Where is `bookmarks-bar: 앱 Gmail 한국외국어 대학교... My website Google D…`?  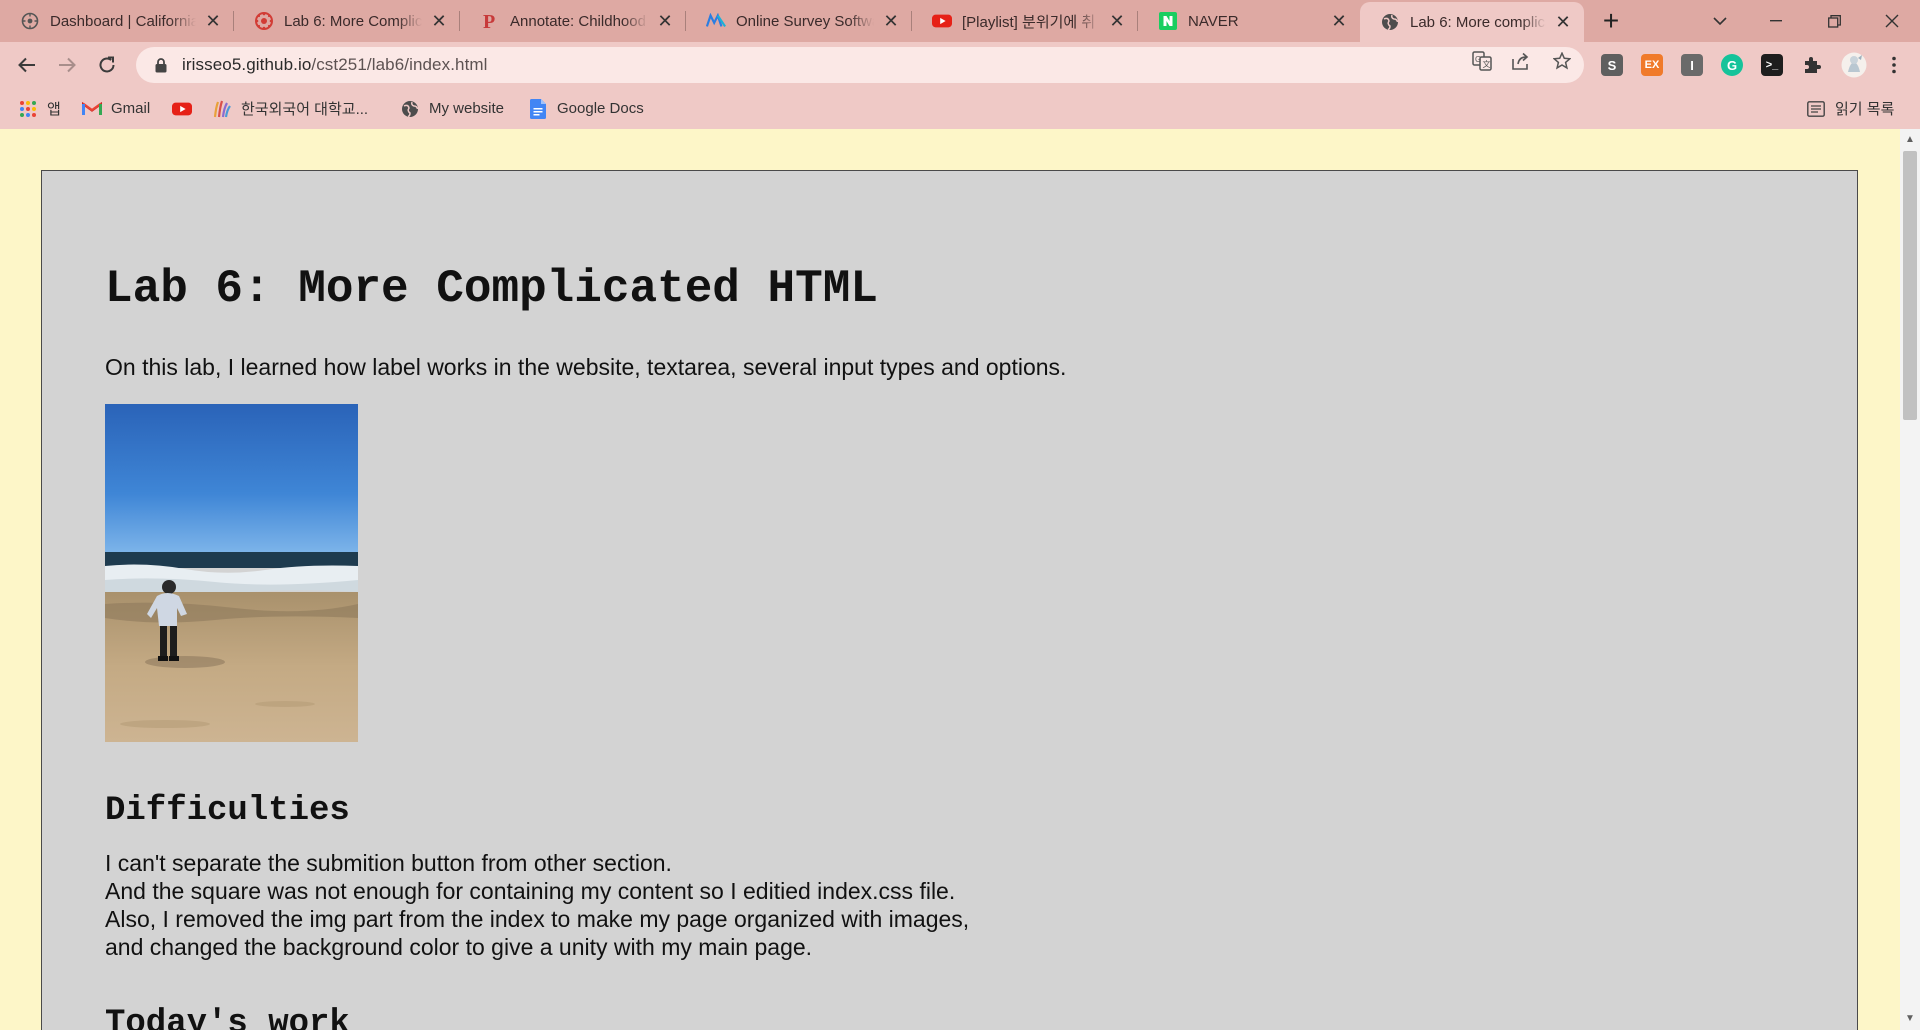
bookmarks-bar: 앱 Gmail 한국외국어 대학교... My website Google D… is located at coordinates (960, 108).